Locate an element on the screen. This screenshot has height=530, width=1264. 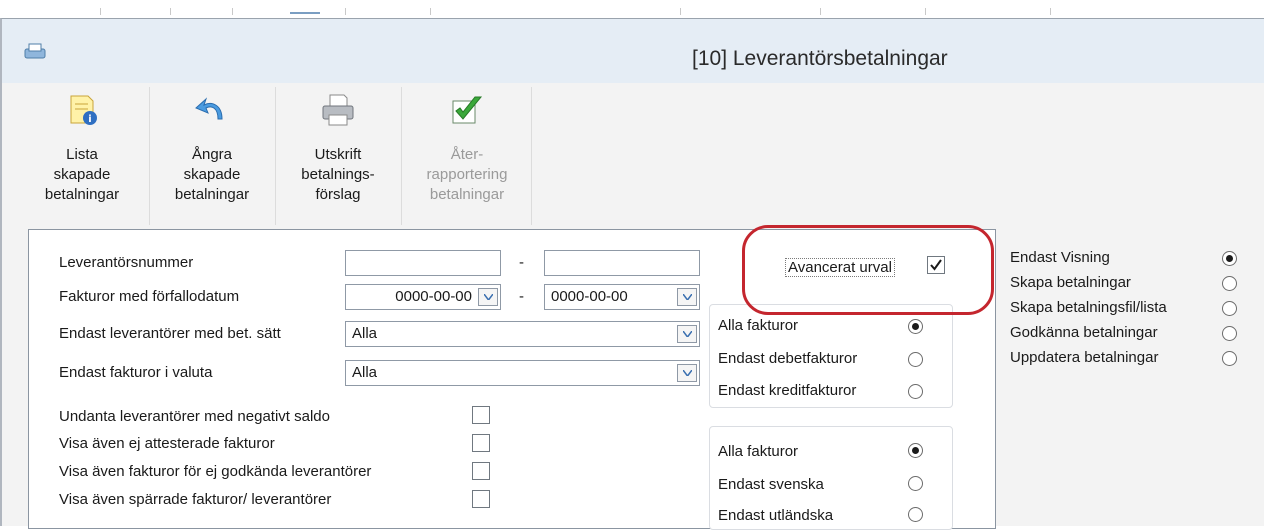
due-date-to-value: 0000-00-00 is located at coordinates (589, 296).